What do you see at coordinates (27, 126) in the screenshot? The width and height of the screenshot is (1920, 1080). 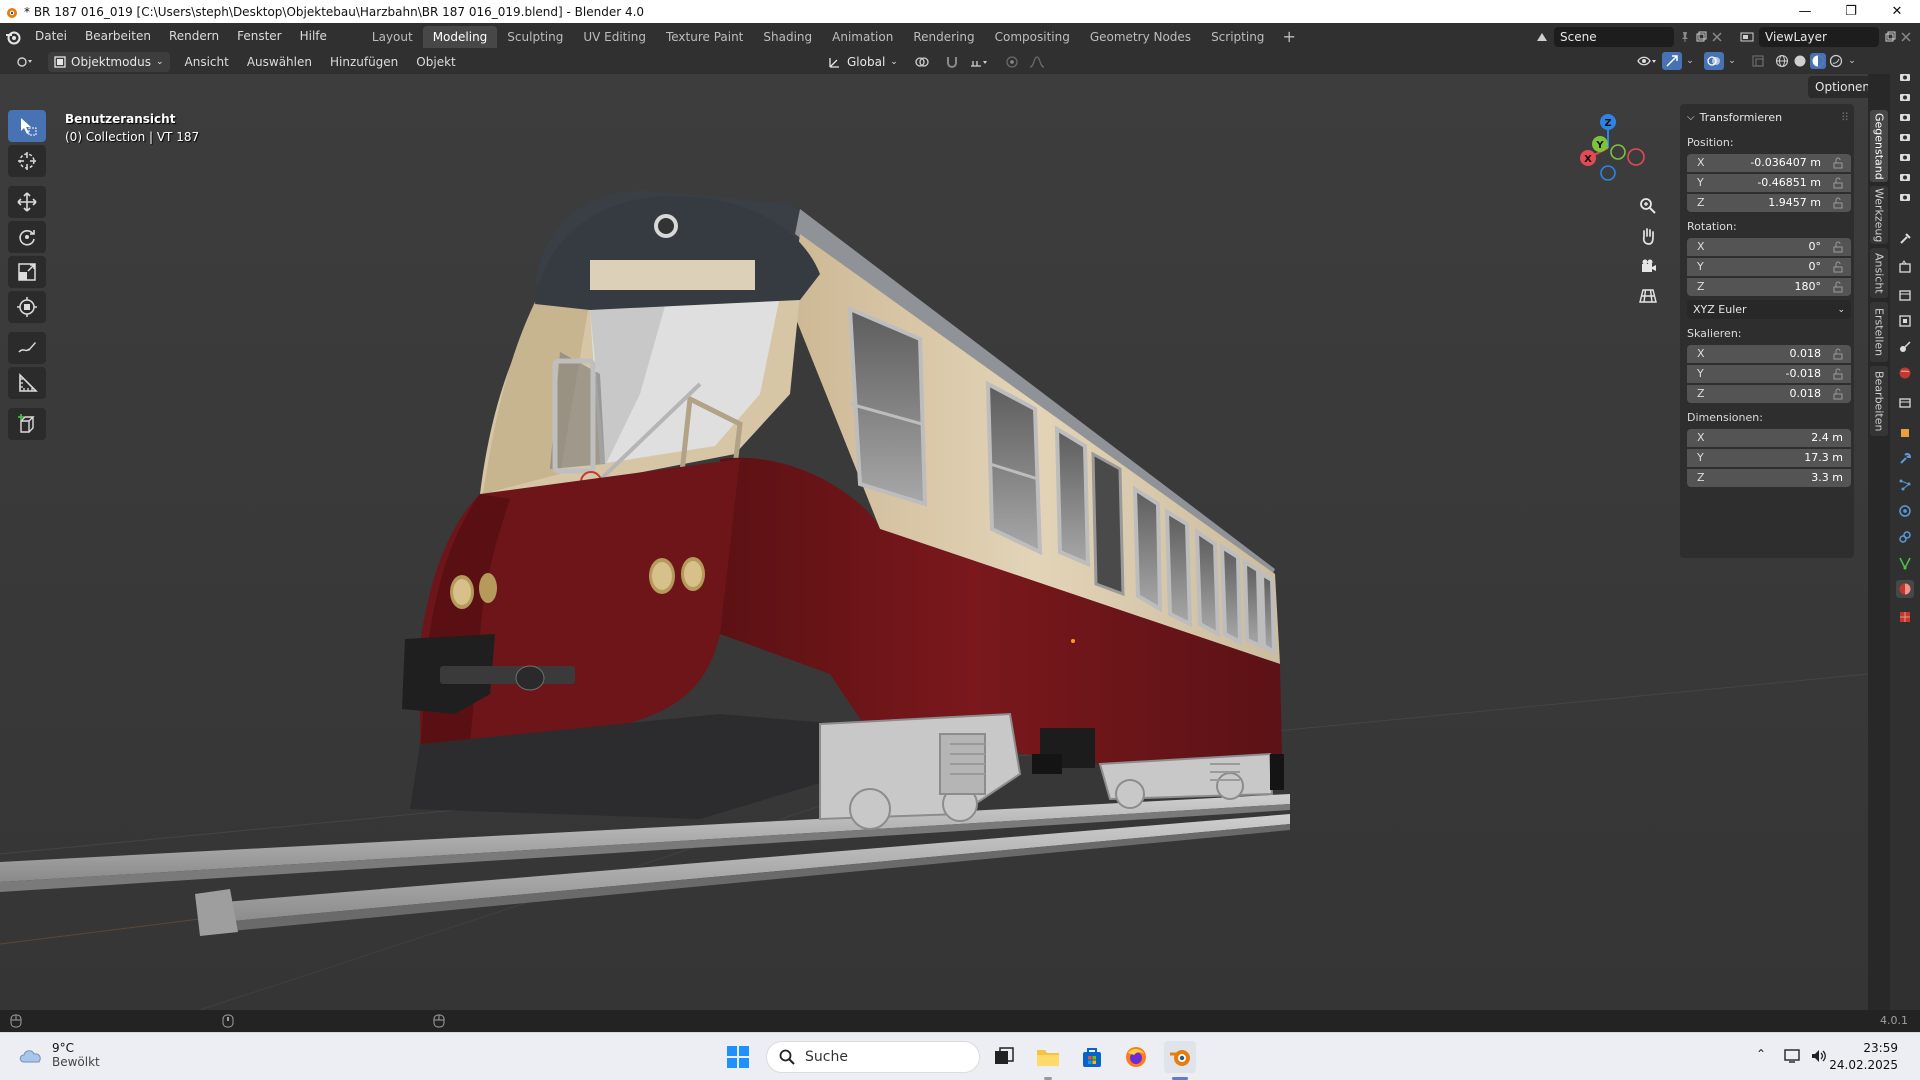 I see `select-box-tool` at bounding box center [27, 126].